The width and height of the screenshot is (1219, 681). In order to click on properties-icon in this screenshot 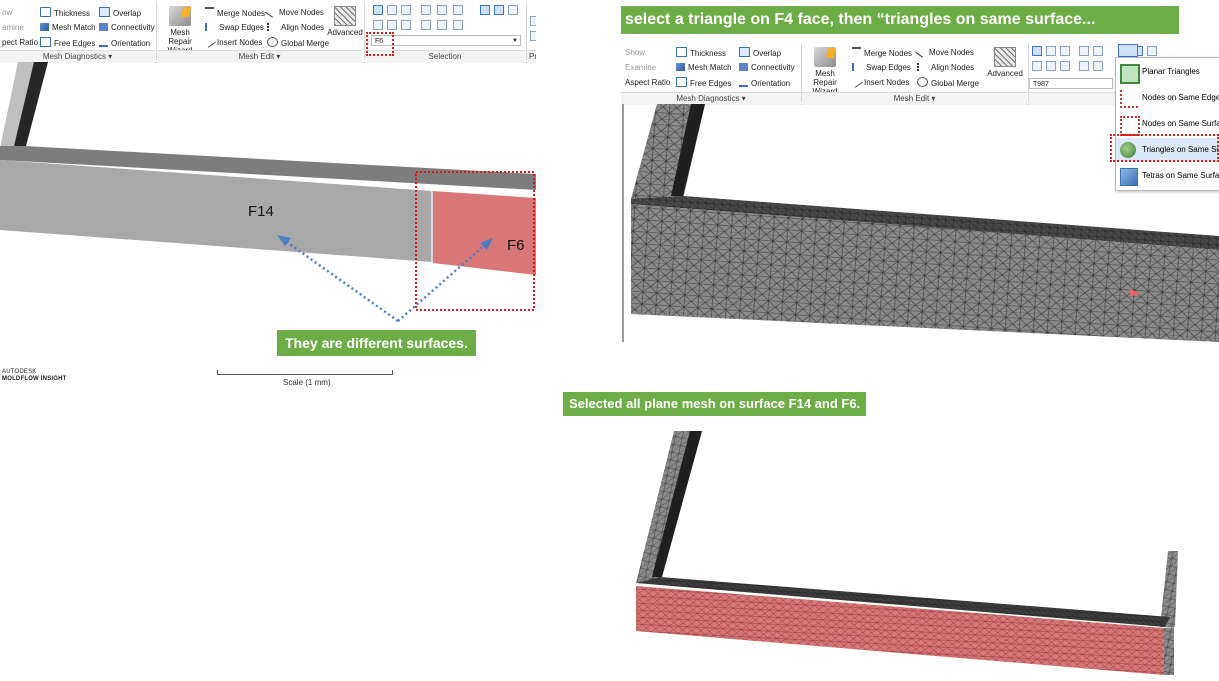, I will do `click(533, 21)`.